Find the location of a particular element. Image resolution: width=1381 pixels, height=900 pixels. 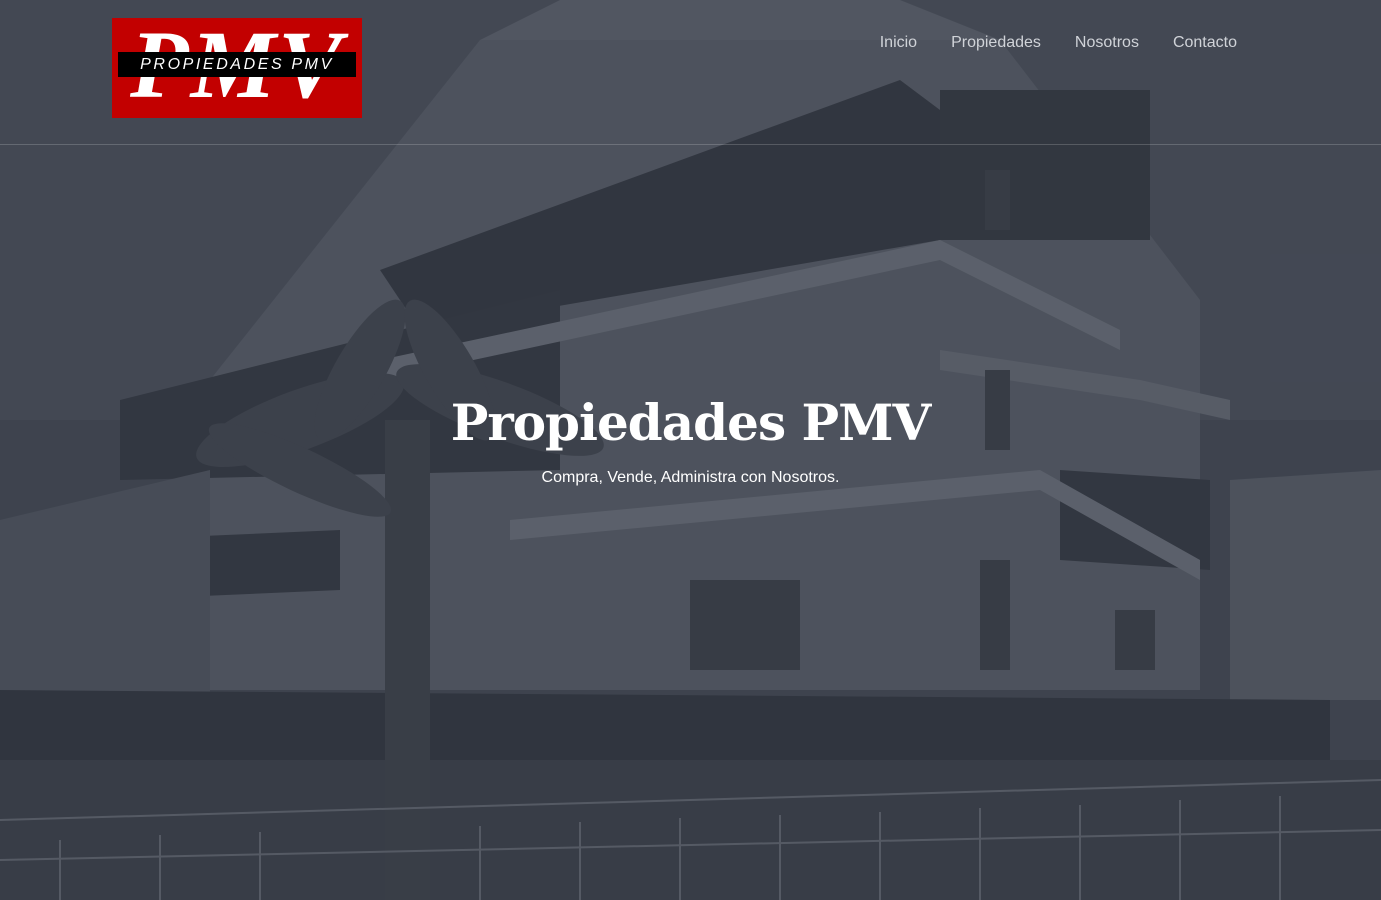

nav-item-inicio: Inicio is located at coordinates (898, 43).